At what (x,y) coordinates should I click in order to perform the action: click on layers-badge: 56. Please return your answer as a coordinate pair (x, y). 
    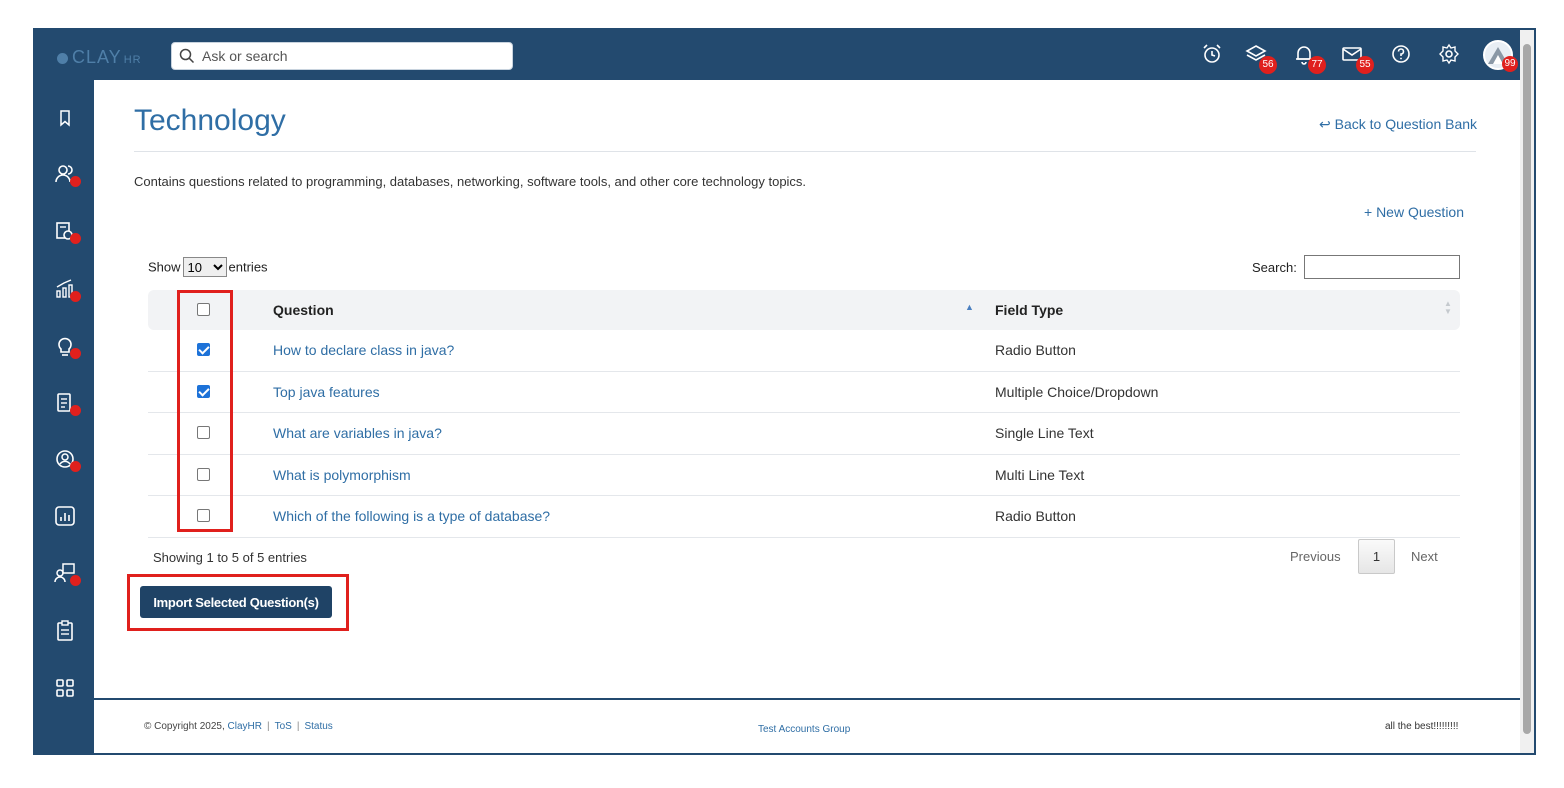
    Looking at the image, I should click on (1268, 65).